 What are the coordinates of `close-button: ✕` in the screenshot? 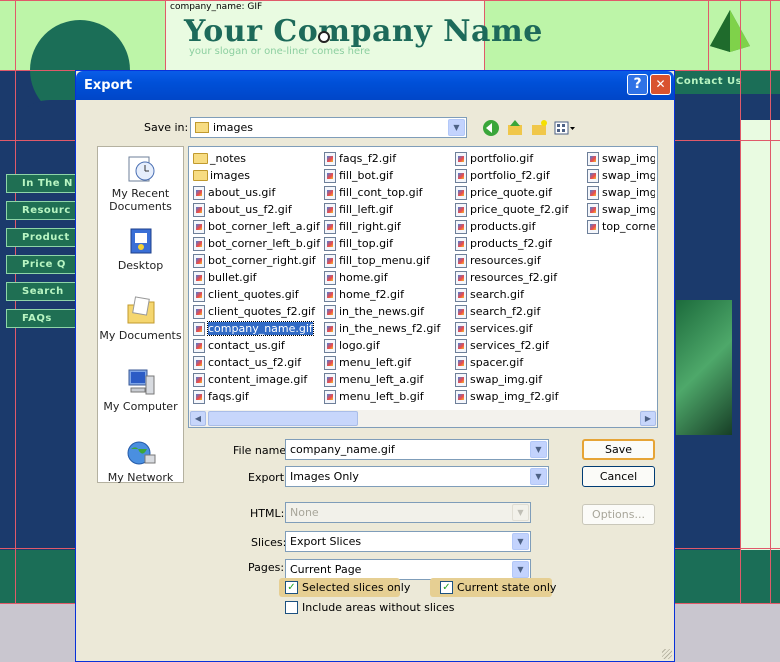 It's located at (660, 84).